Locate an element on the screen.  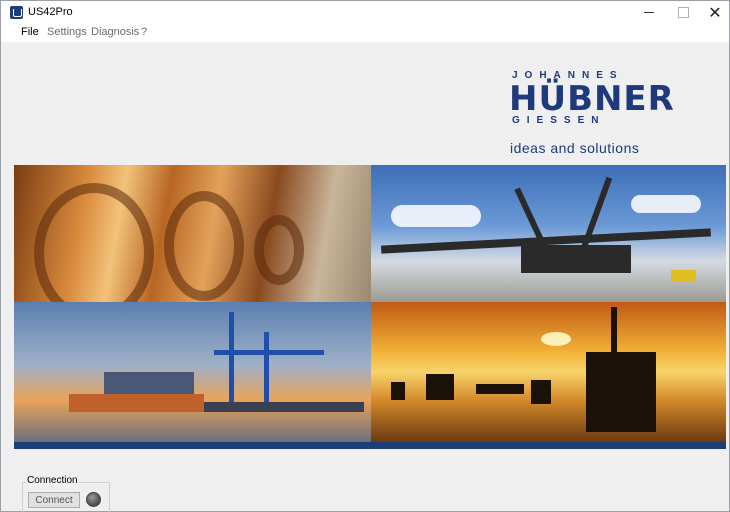
port-image is located at coordinates (192, 372).